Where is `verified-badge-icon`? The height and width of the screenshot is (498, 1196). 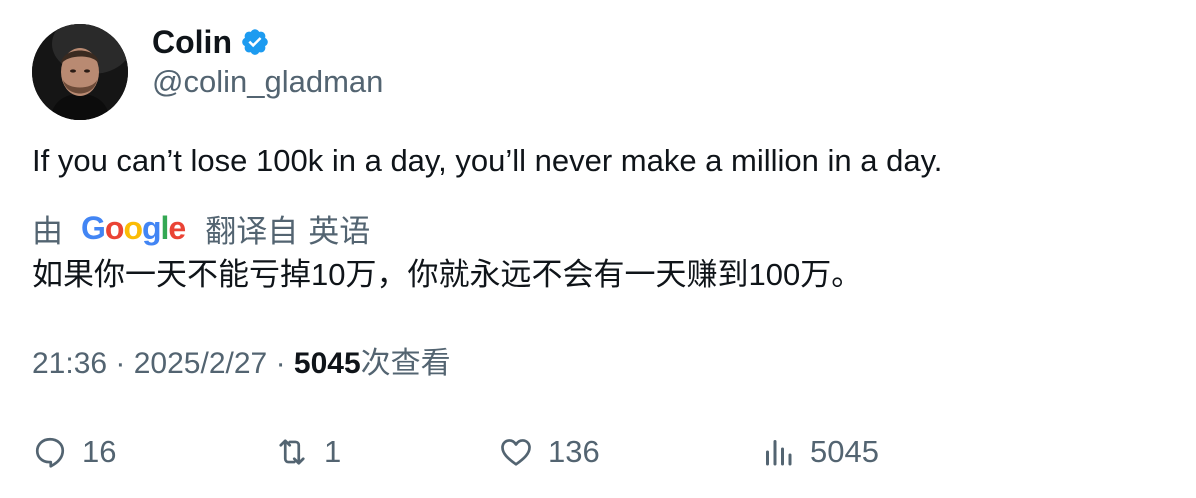
verified-badge-icon is located at coordinates (255, 42).